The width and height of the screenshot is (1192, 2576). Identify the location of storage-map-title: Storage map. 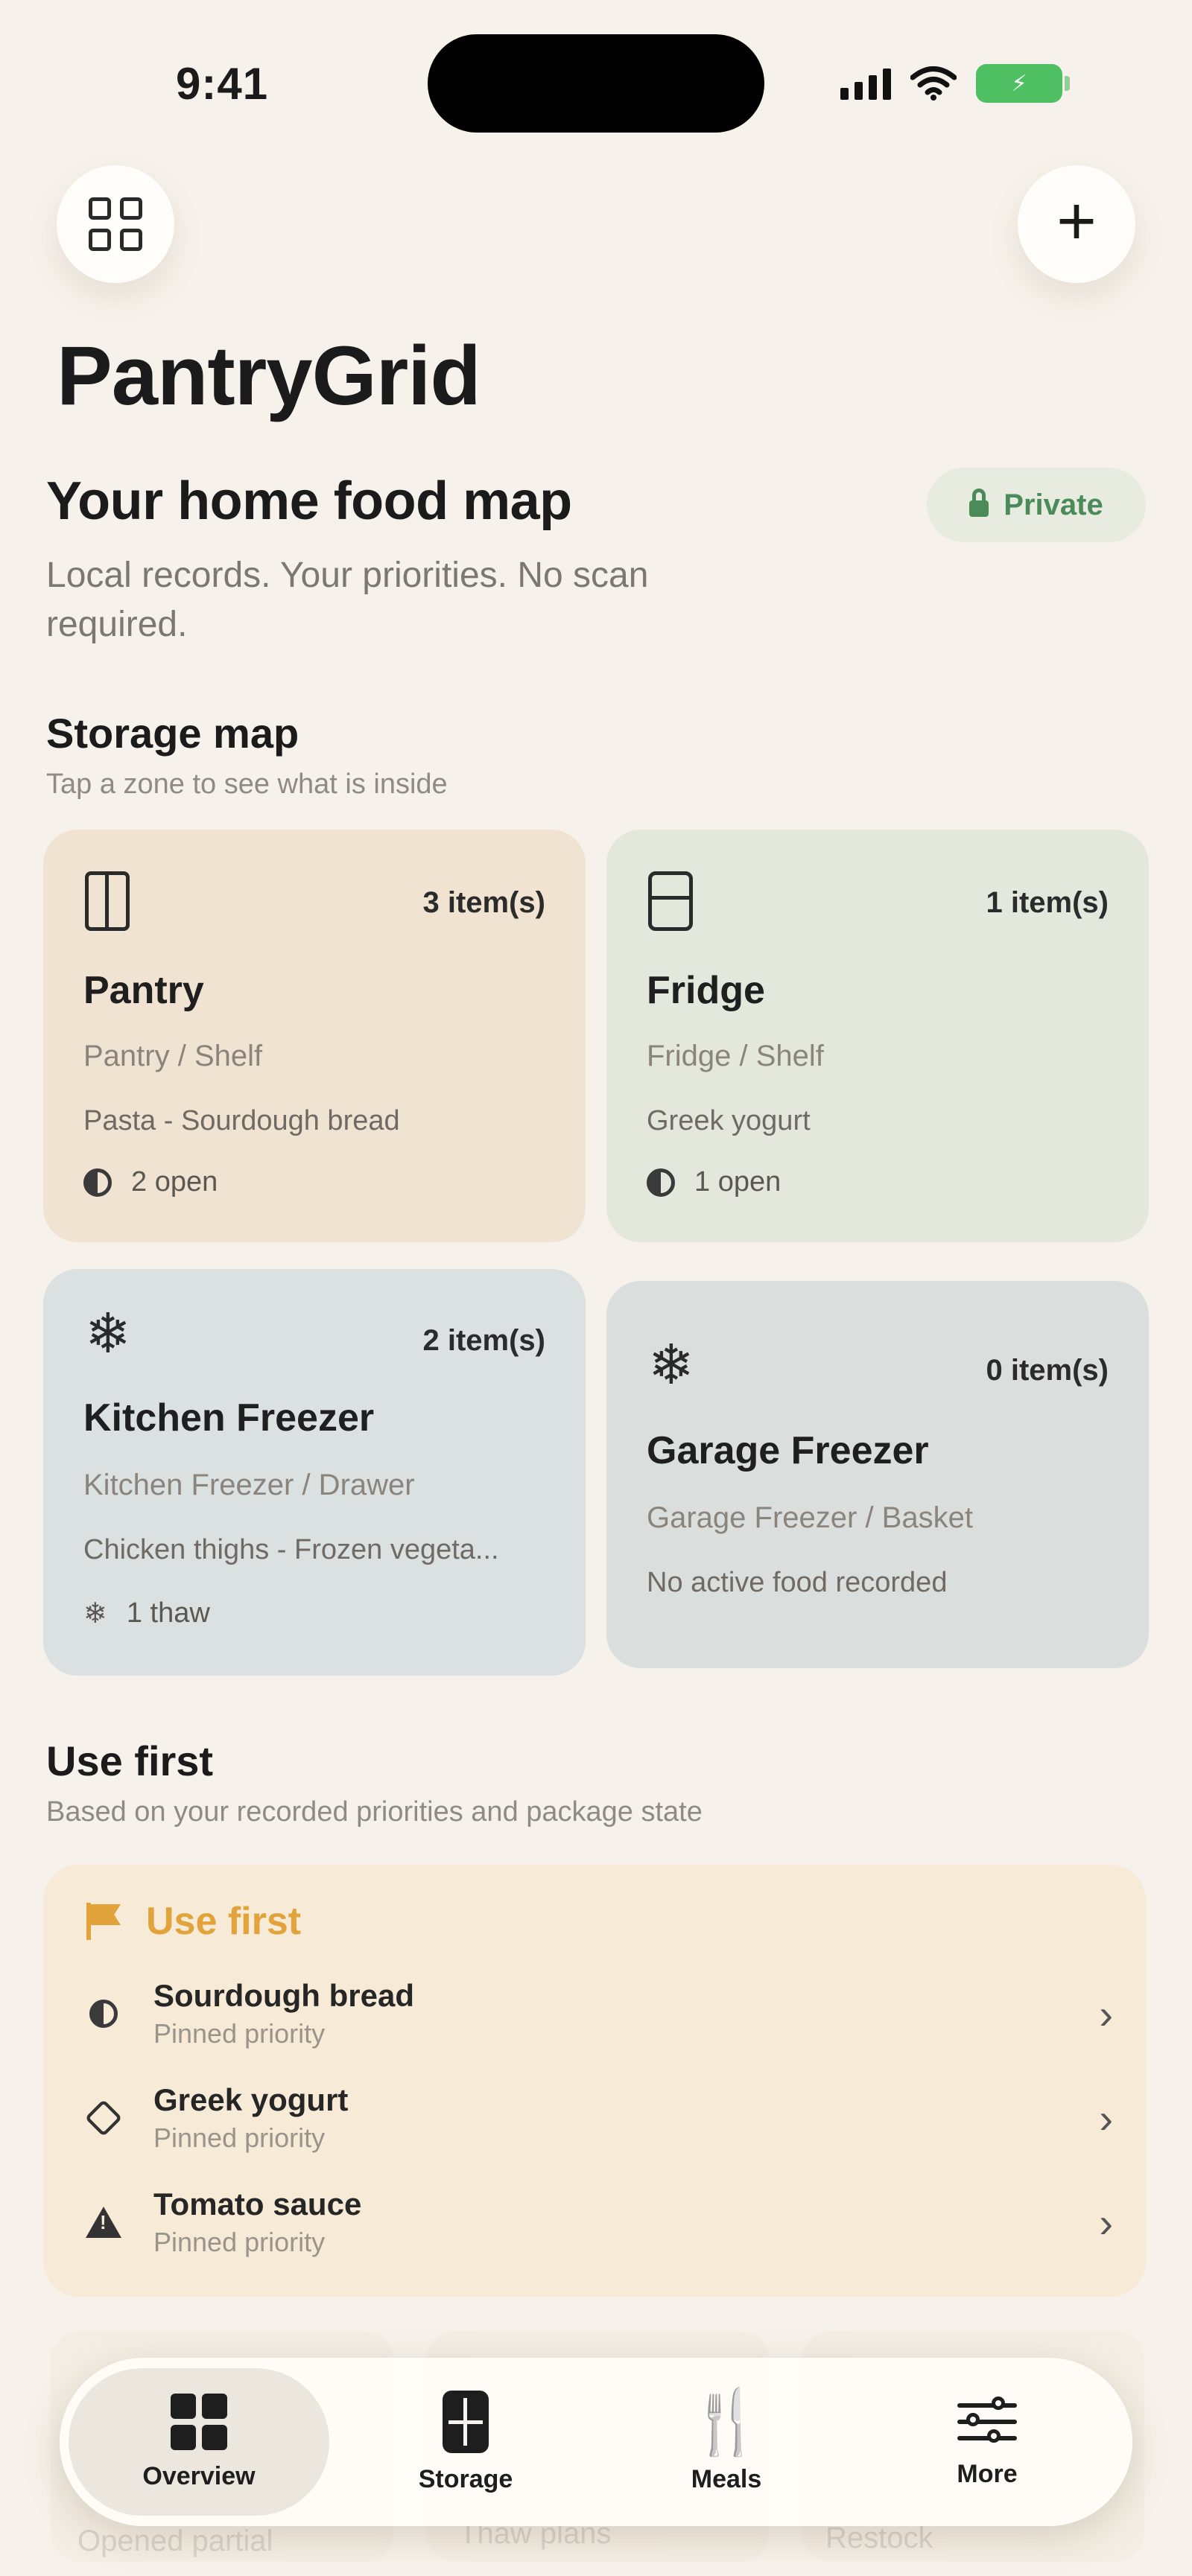
(172, 733).